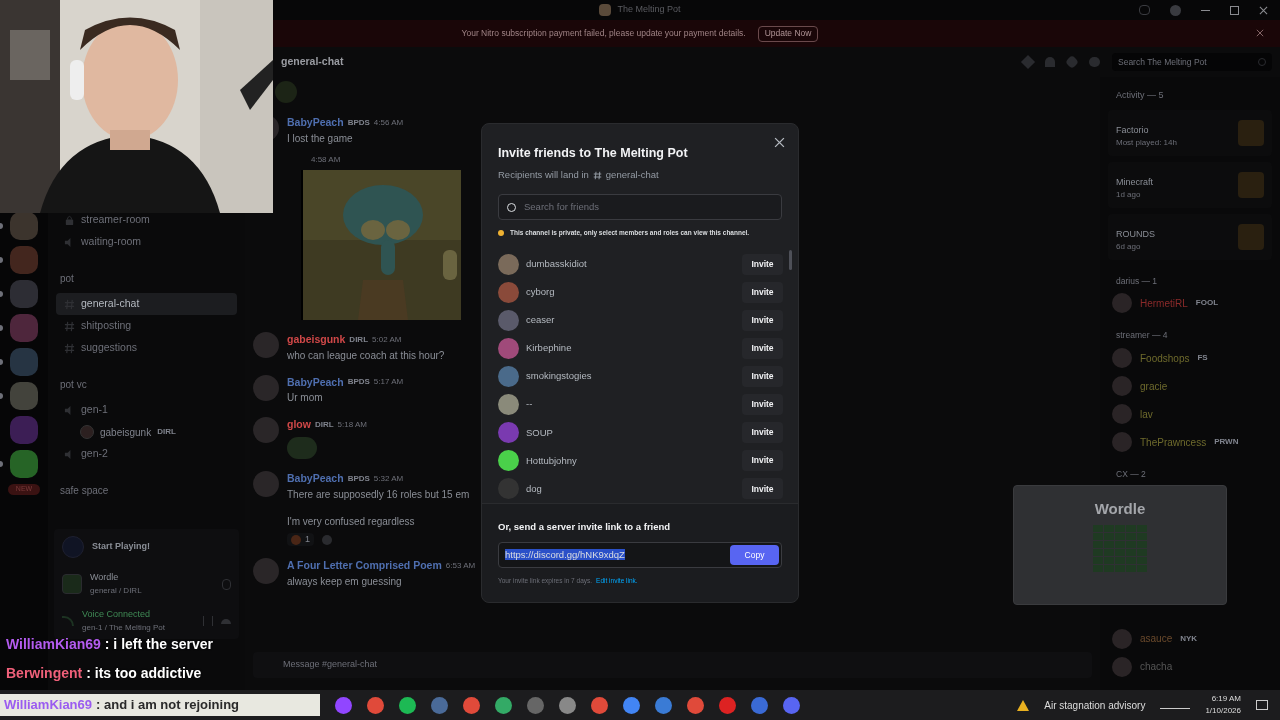 The width and height of the screenshot is (1280, 720). Describe the element at coordinates (146, 410) in the screenshot. I see `channel-item: gen-1` at that location.